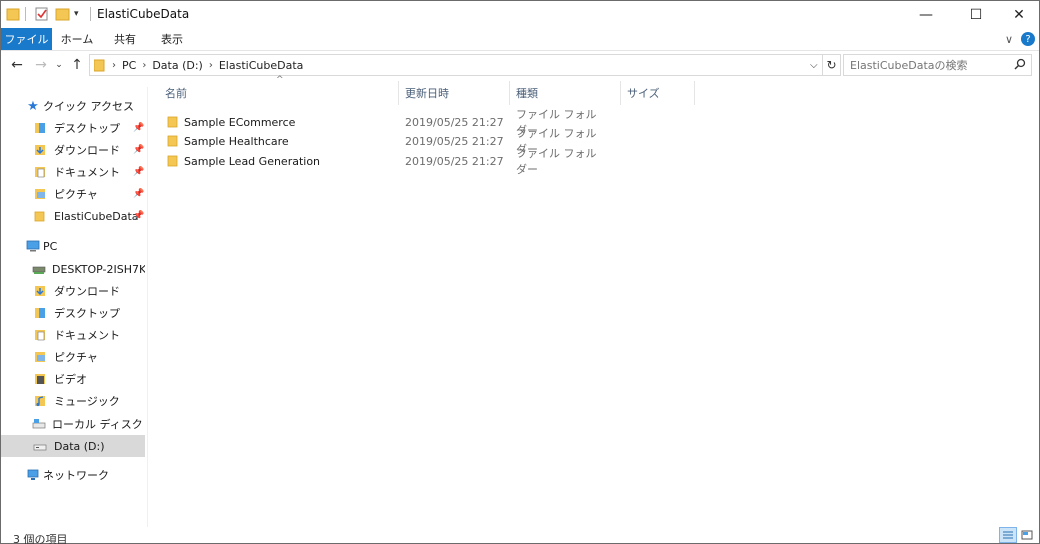 This screenshot has height=544, width=1040. I want to click on nav-label: ローカル ディスク (C:), so click(98, 424).